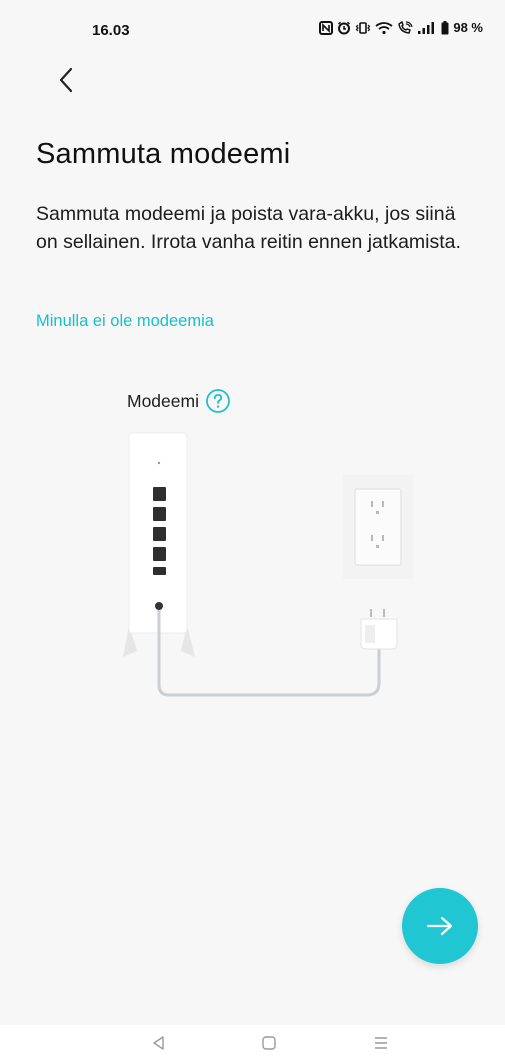 The width and height of the screenshot is (505, 1061). I want to click on arrow-right-icon, so click(439, 926).